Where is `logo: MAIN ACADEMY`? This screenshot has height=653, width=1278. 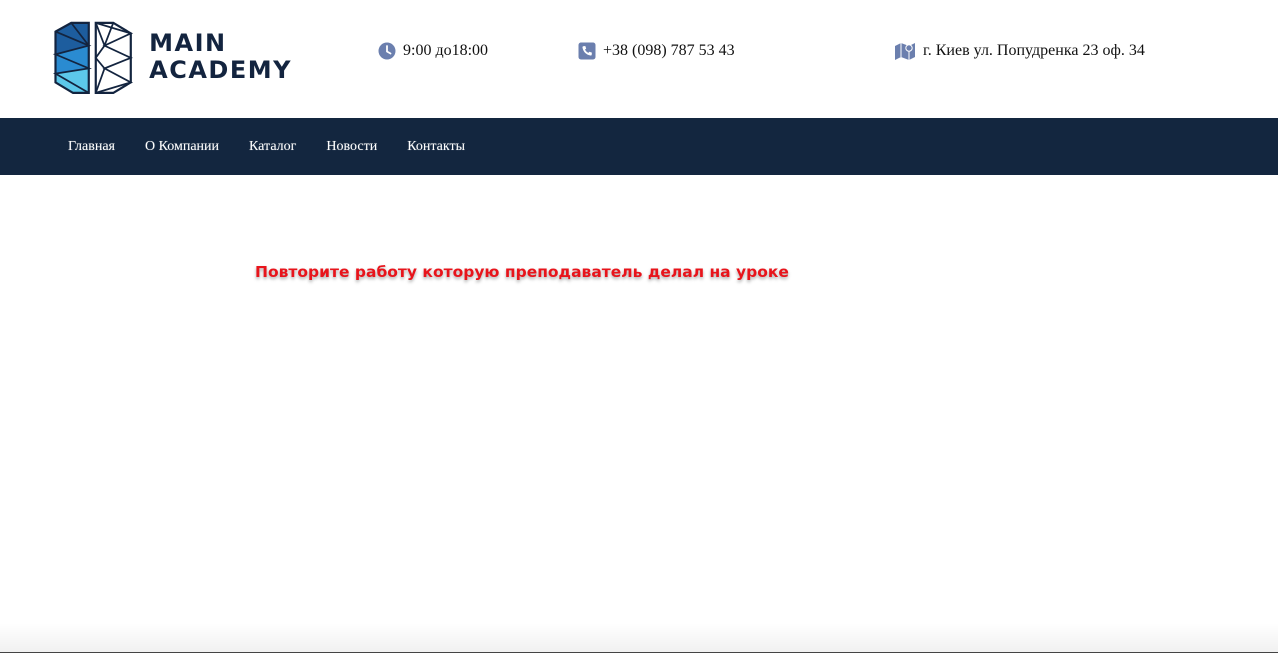
logo: MAIN ACADEMY is located at coordinates (172, 57).